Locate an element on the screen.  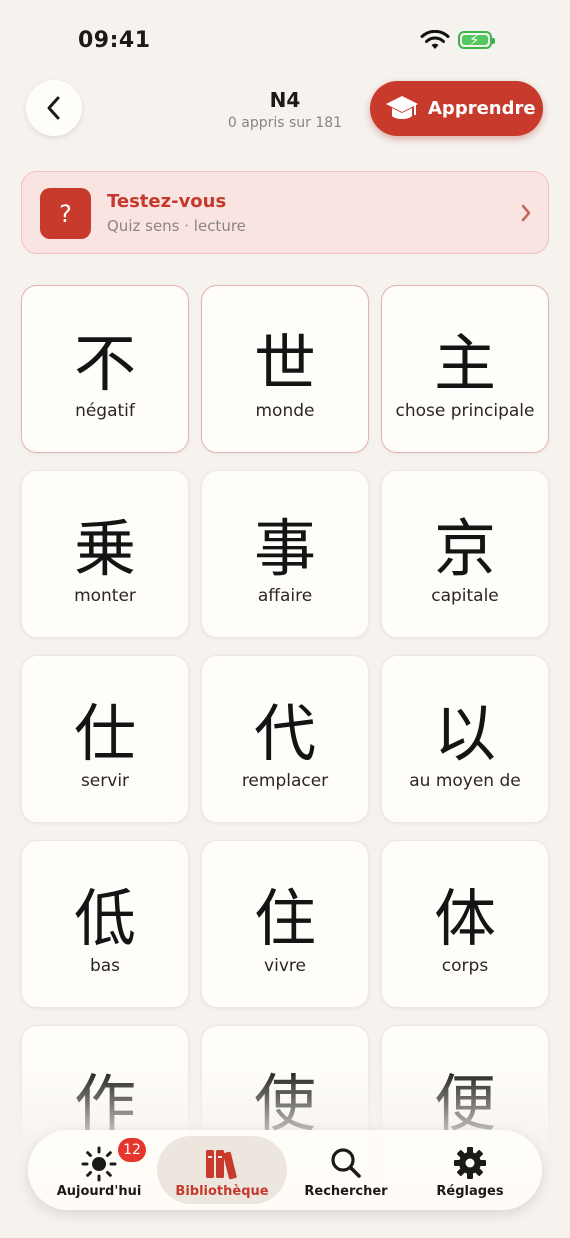
kanji-card: 不 négatif is located at coordinates (105, 369).